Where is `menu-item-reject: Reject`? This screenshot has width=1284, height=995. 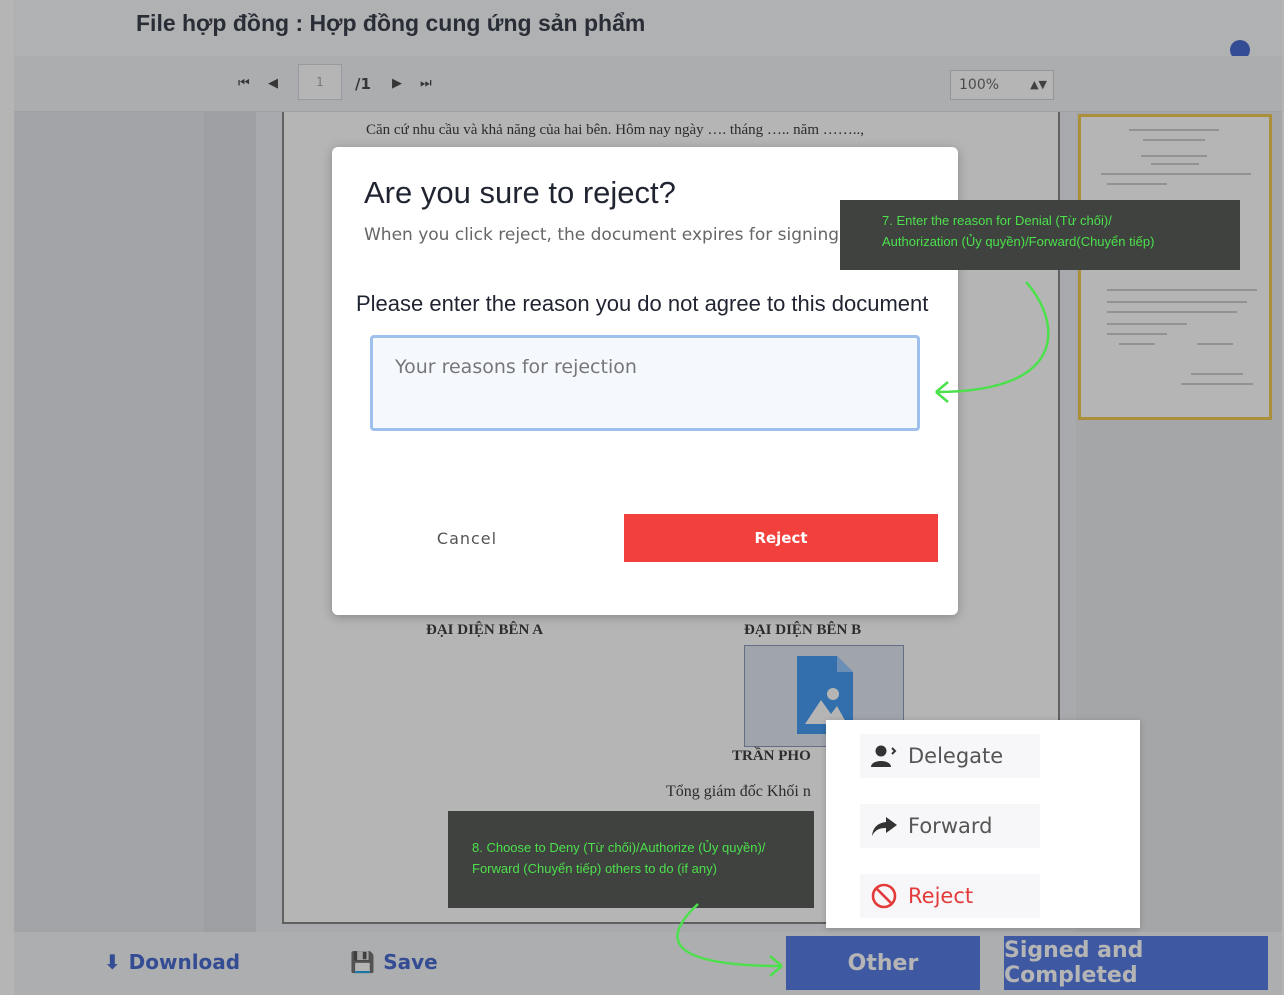
menu-item-reject: Reject is located at coordinates (950, 896).